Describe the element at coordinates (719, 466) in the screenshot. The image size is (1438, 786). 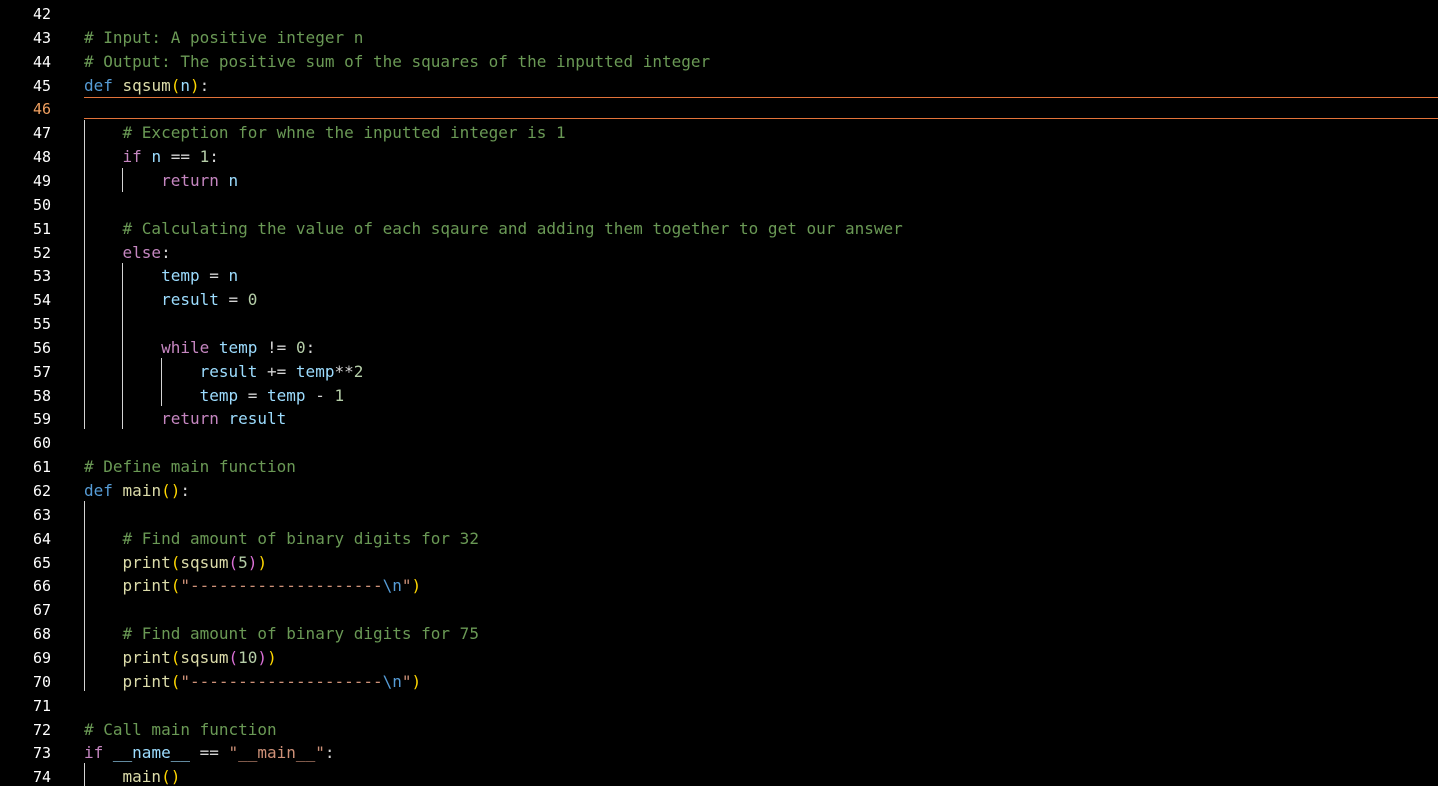
I see `code-line: 61 # Define main function` at that location.